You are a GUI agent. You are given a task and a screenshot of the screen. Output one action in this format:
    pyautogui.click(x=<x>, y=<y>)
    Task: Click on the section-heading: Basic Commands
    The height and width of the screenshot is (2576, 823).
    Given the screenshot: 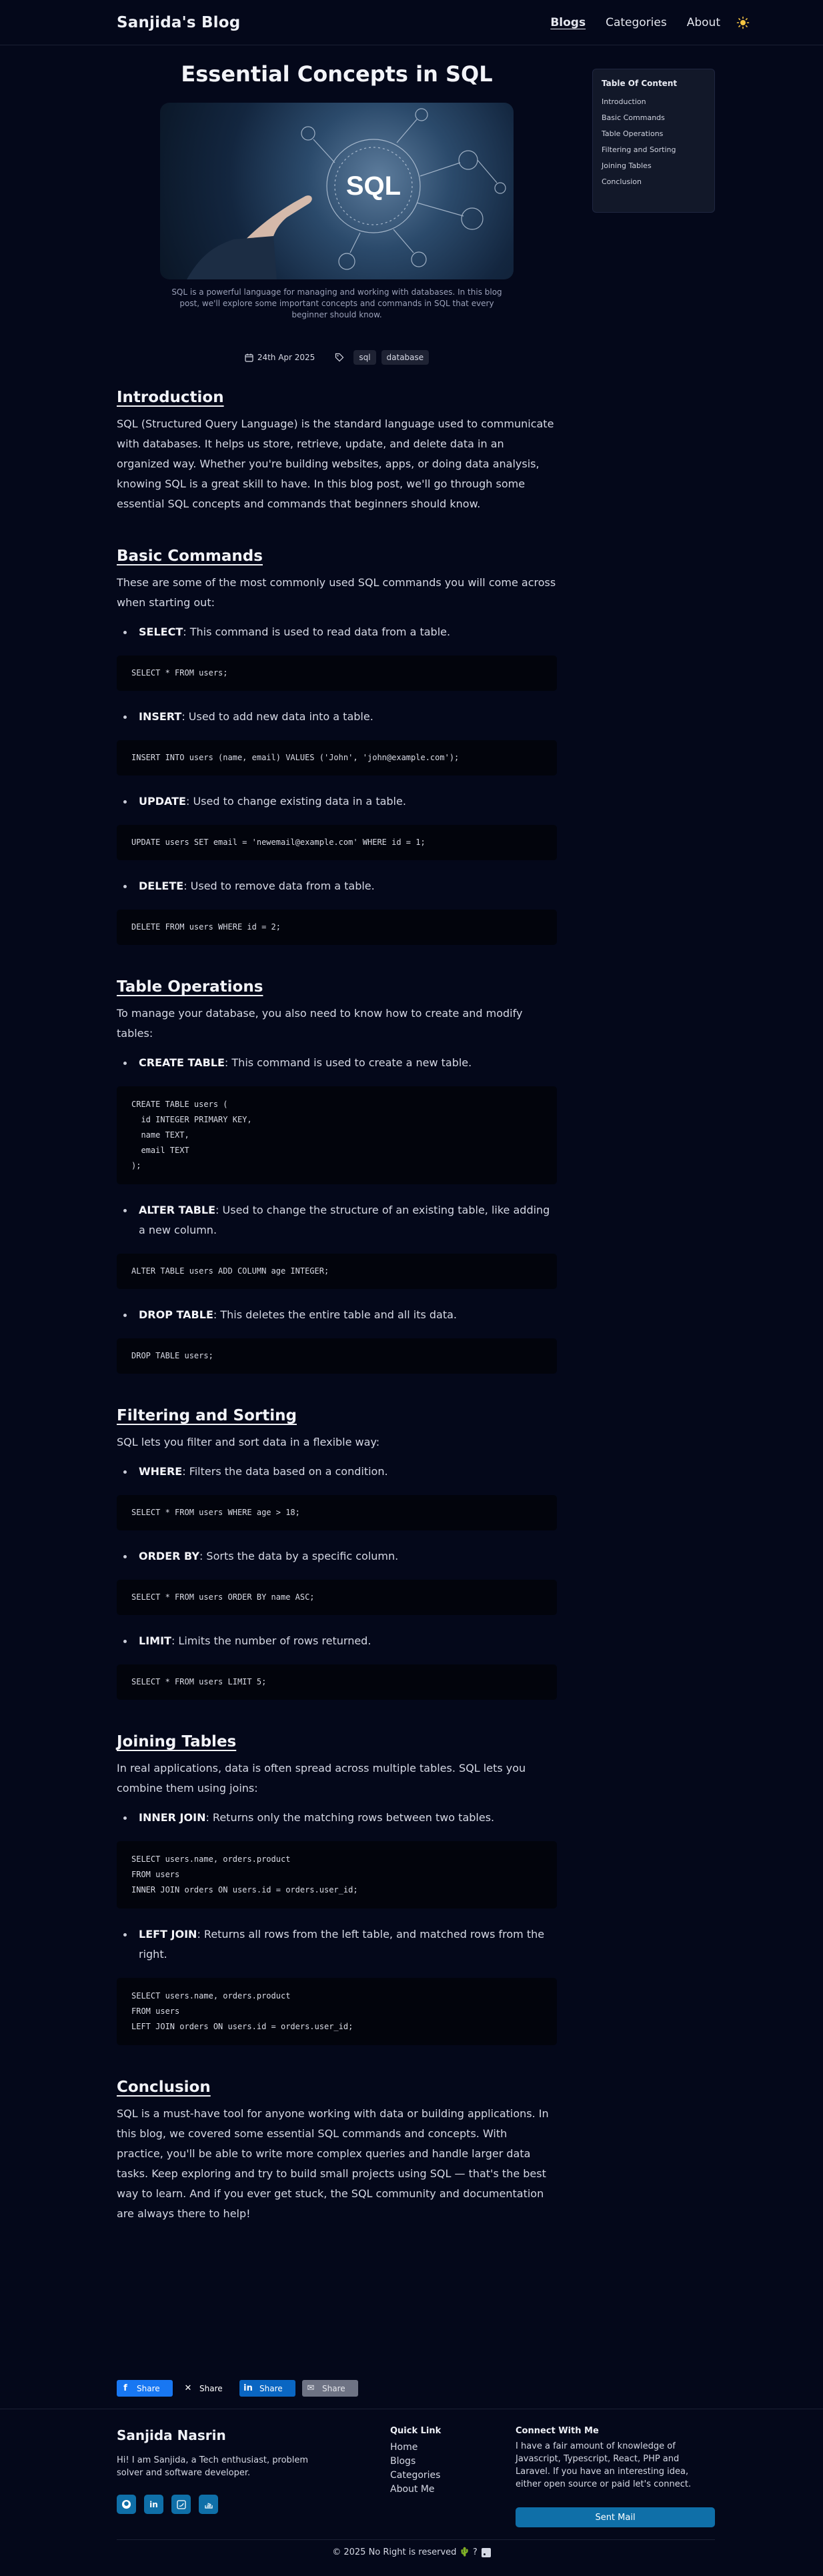 What is the action you would take?
    pyautogui.click(x=190, y=556)
    